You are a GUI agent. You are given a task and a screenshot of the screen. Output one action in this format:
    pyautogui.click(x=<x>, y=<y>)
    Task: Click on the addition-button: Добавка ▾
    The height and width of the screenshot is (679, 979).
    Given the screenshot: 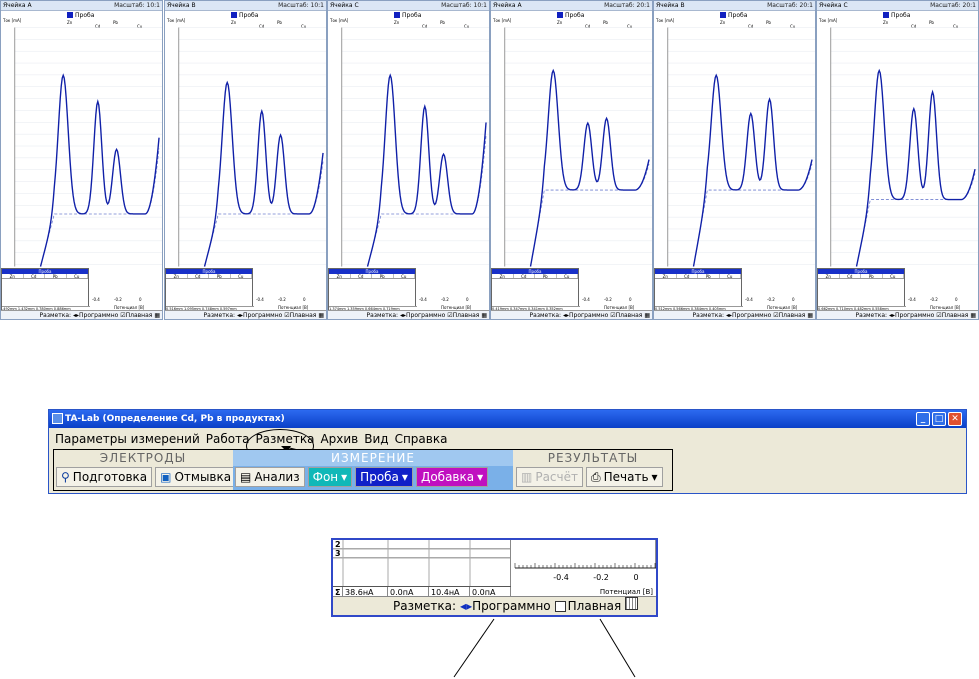 What is the action you would take?
    pyautogui.click(x=452, y=477)
    